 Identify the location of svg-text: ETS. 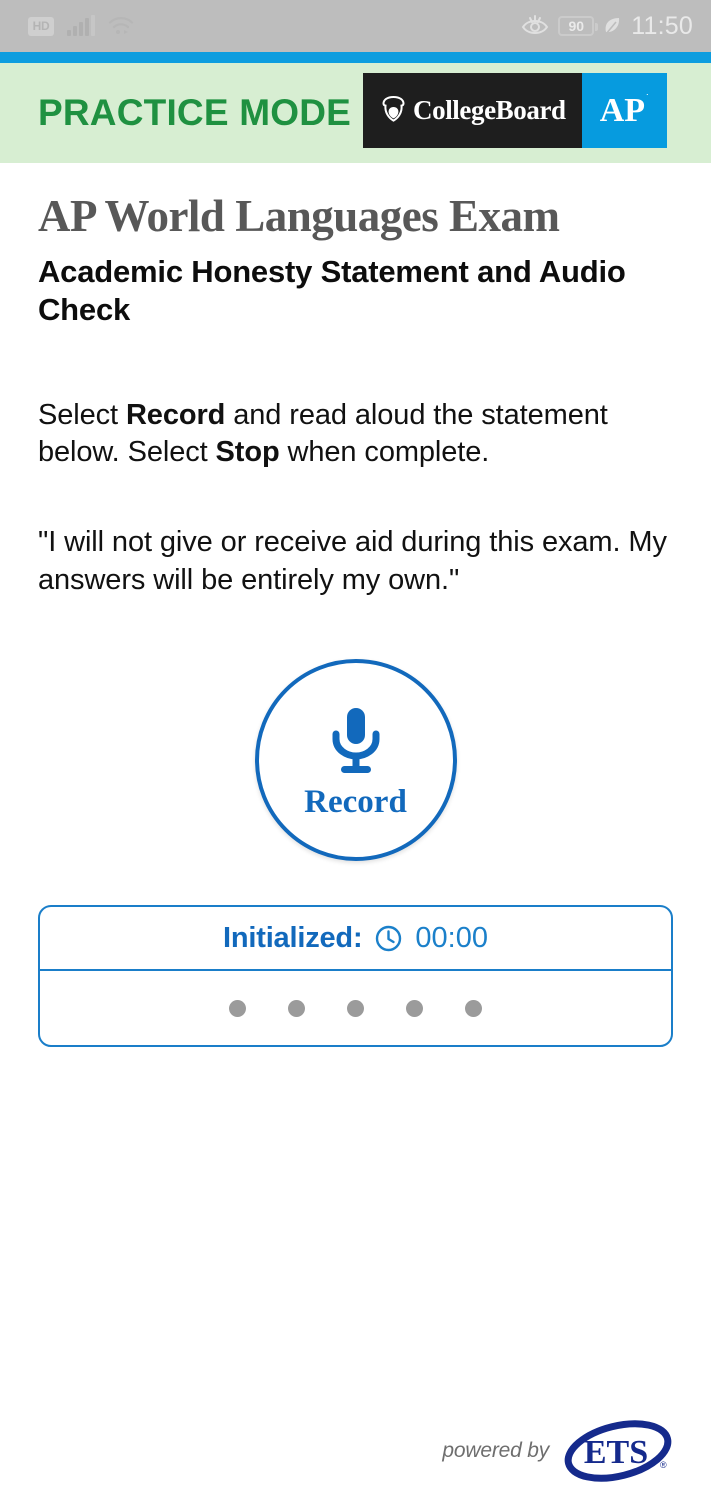
(616, 1452).